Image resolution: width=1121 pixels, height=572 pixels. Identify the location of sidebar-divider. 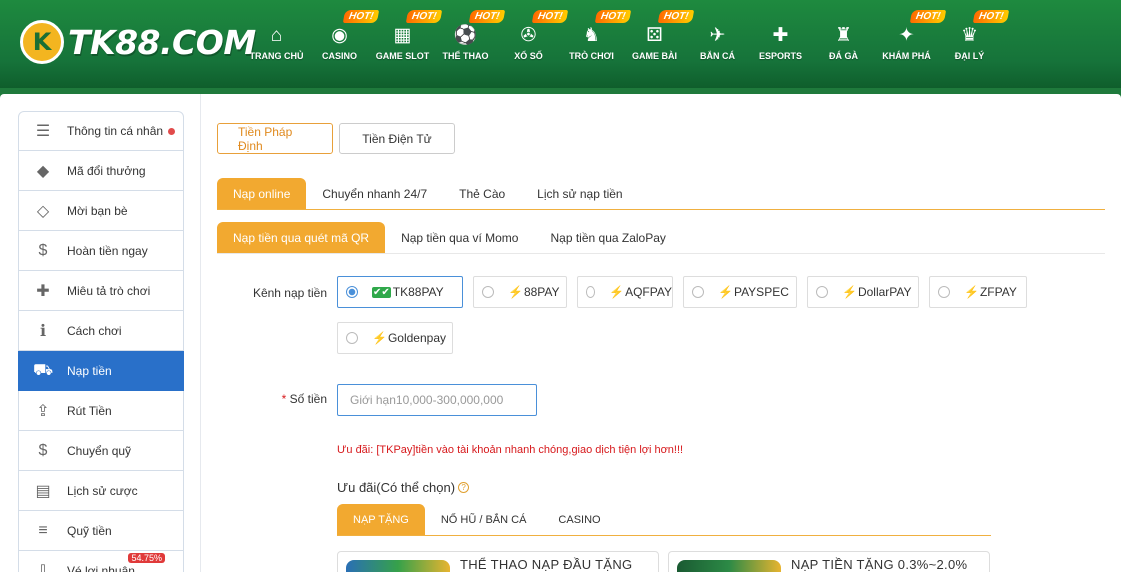
(200, 333).